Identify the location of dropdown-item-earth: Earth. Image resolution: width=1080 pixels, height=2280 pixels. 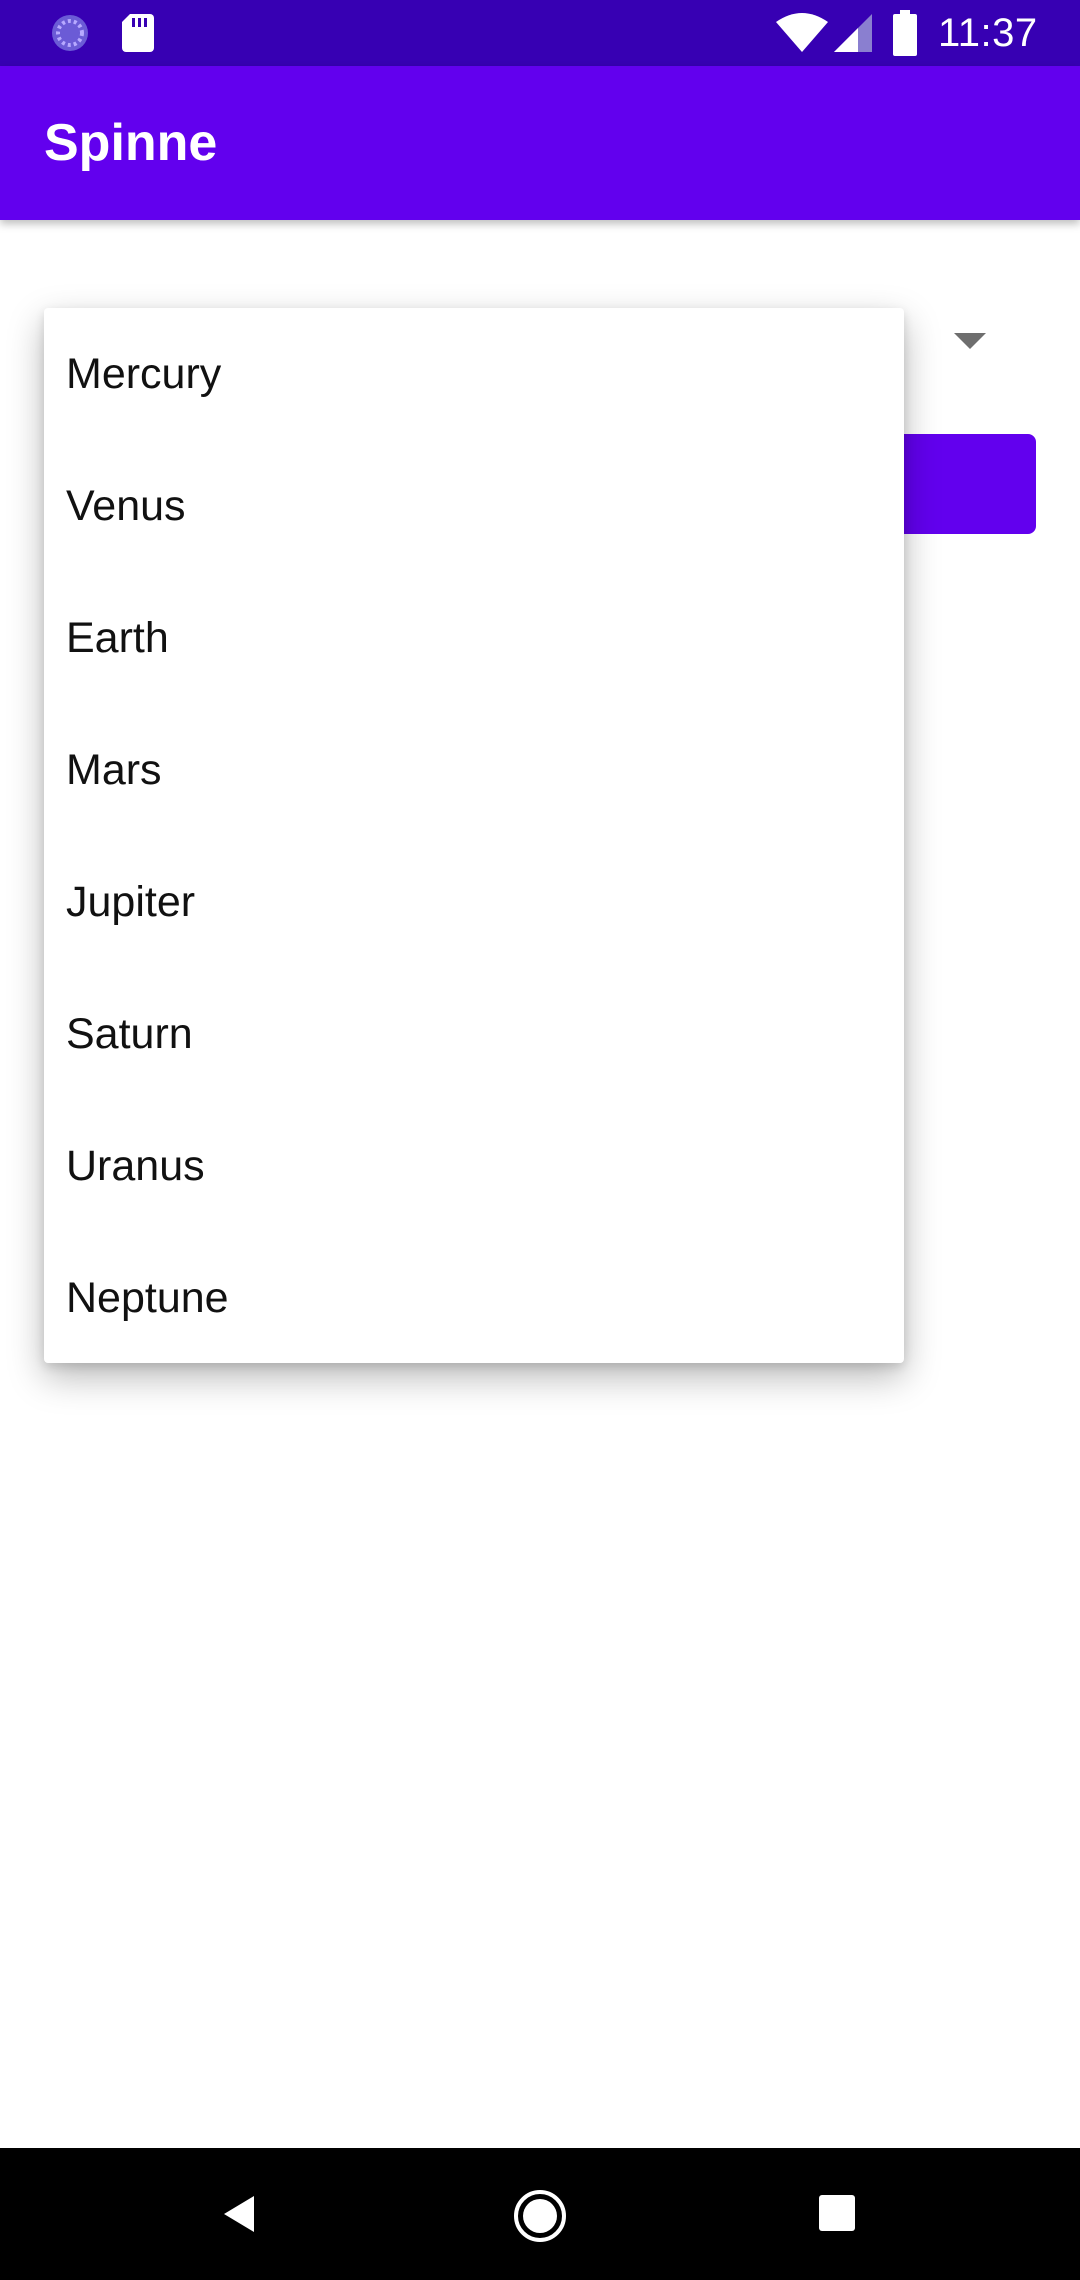
(474, 638).